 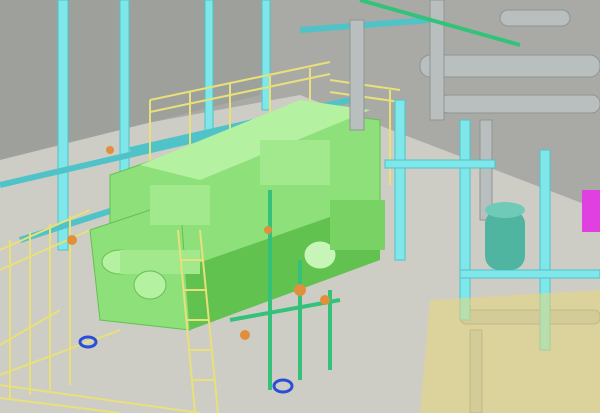 What do you see at coordinates (591, 211) in the screenshot?
I see `magenta-panel` at bounding box center [591, 211].